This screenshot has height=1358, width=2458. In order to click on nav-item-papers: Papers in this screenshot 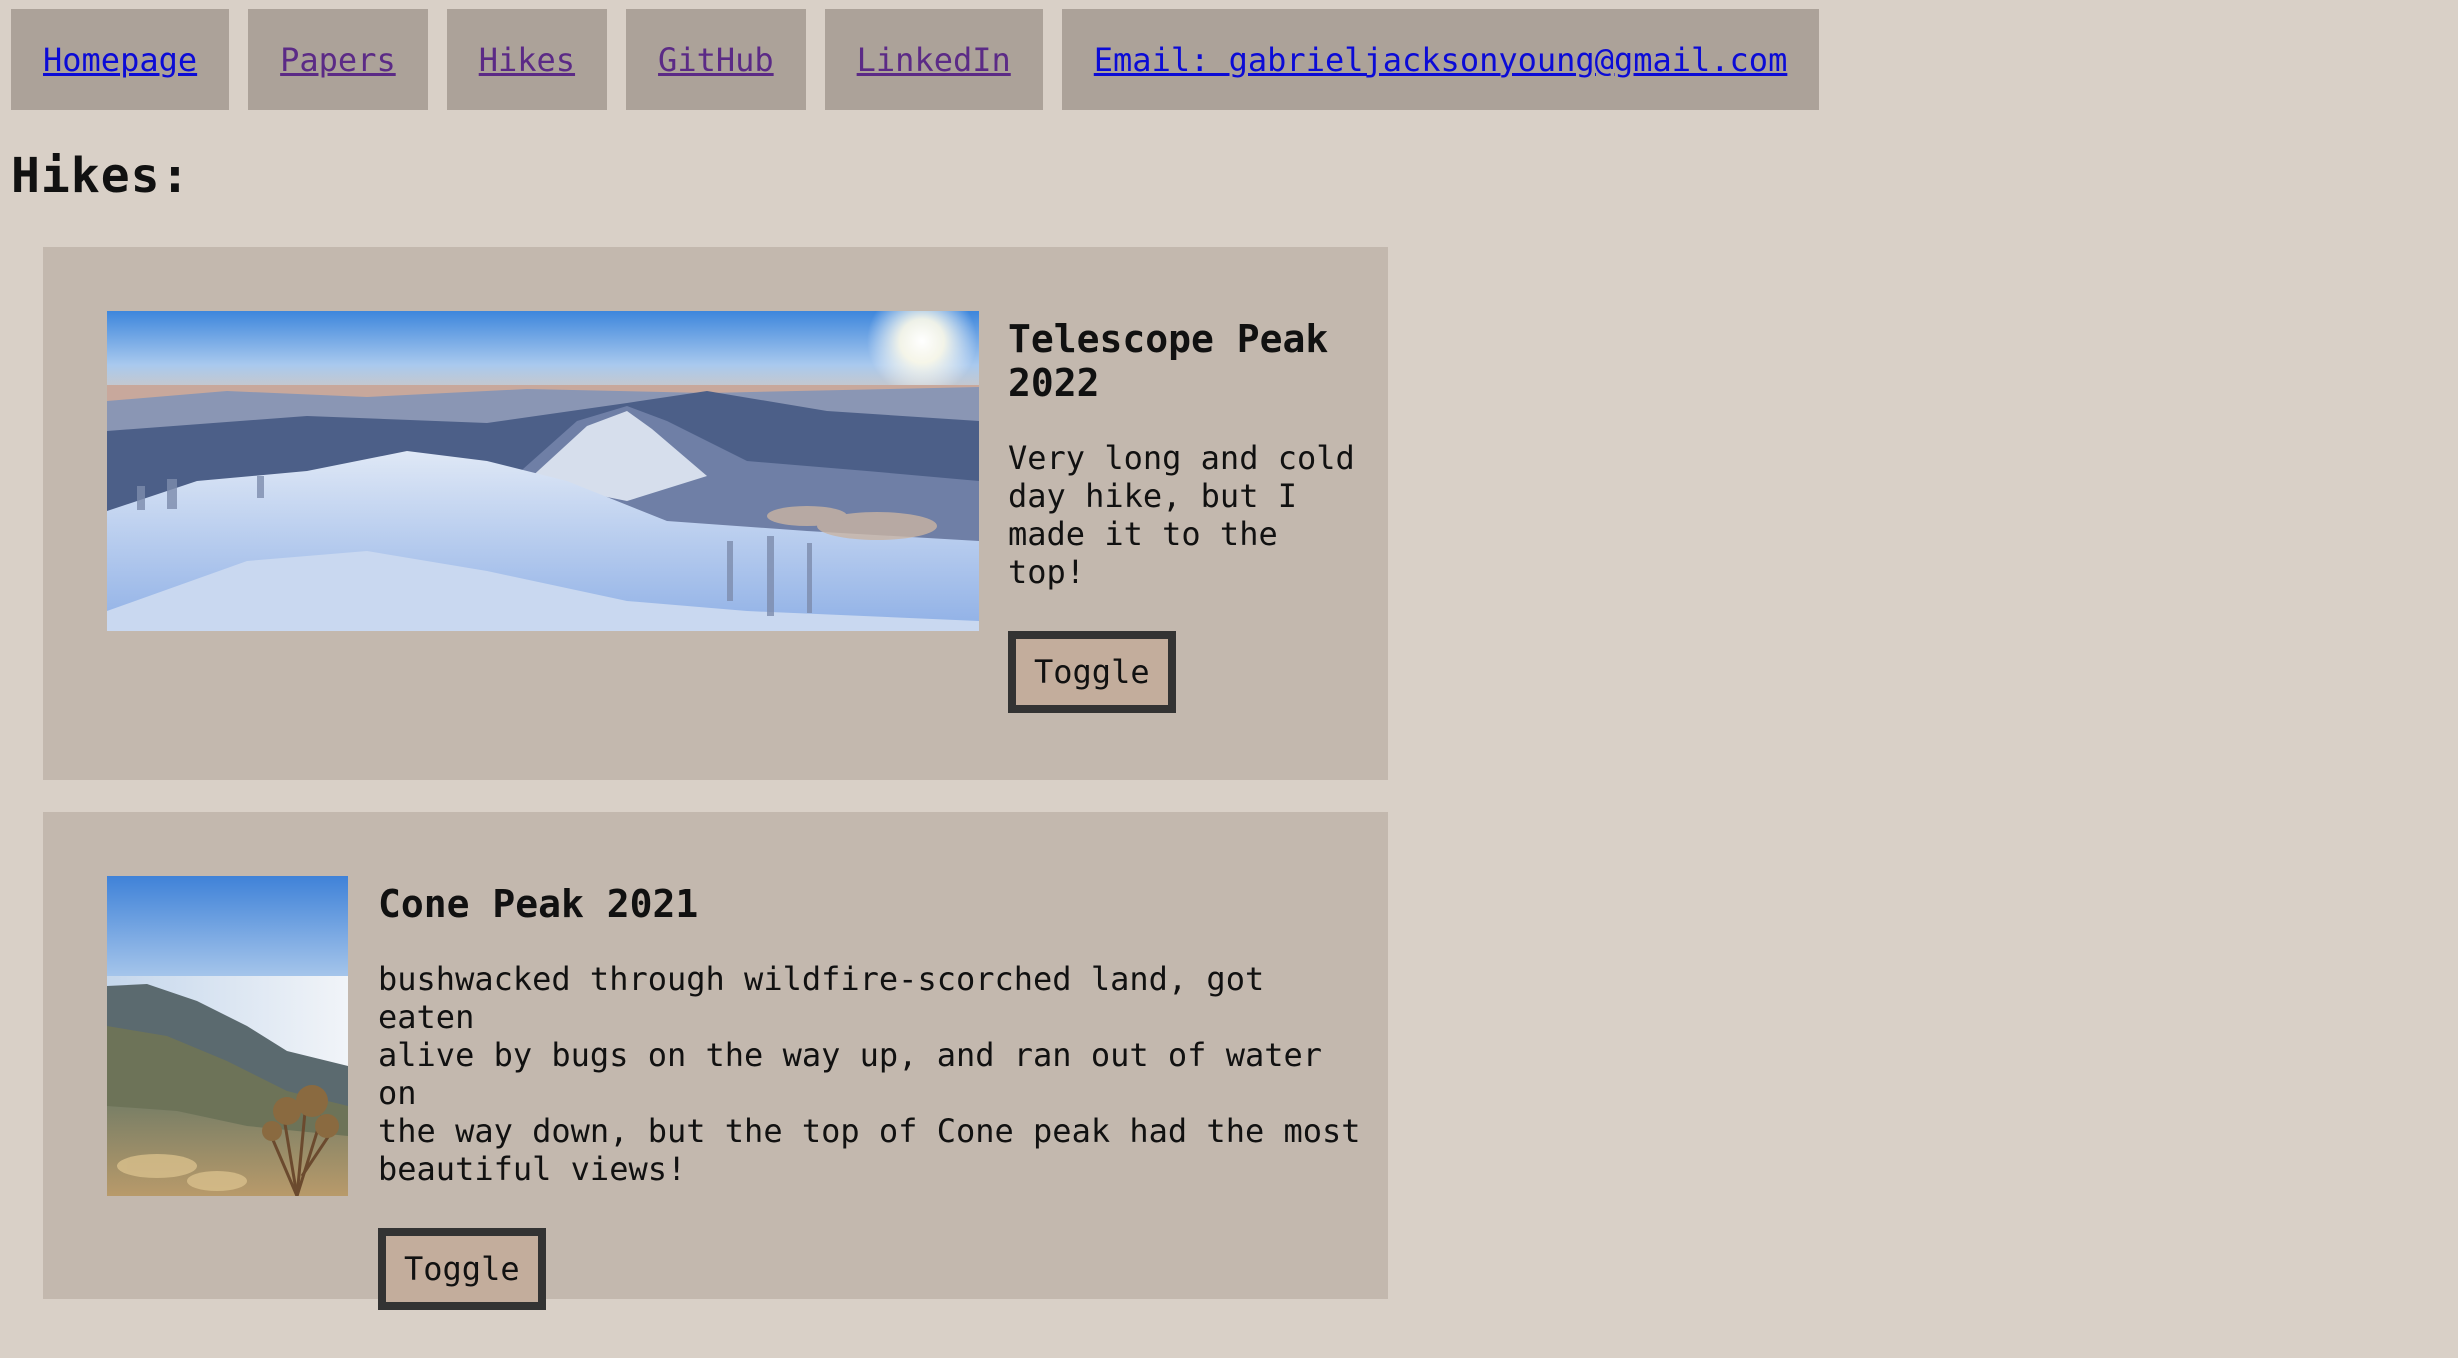, I will do `click(338, 59)`.